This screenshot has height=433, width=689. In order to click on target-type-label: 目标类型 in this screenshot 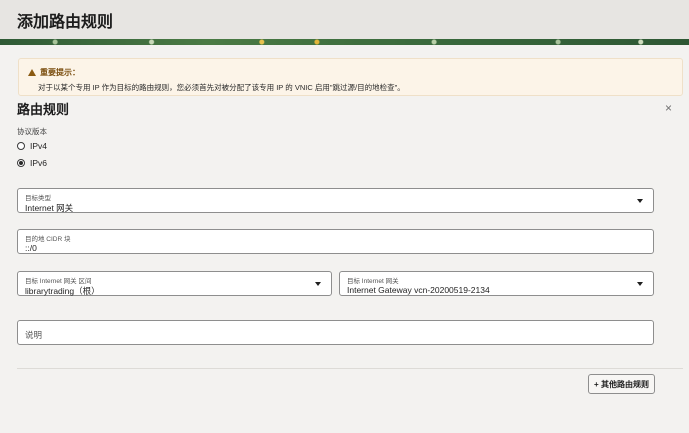, I will do `click(38, 198)`.